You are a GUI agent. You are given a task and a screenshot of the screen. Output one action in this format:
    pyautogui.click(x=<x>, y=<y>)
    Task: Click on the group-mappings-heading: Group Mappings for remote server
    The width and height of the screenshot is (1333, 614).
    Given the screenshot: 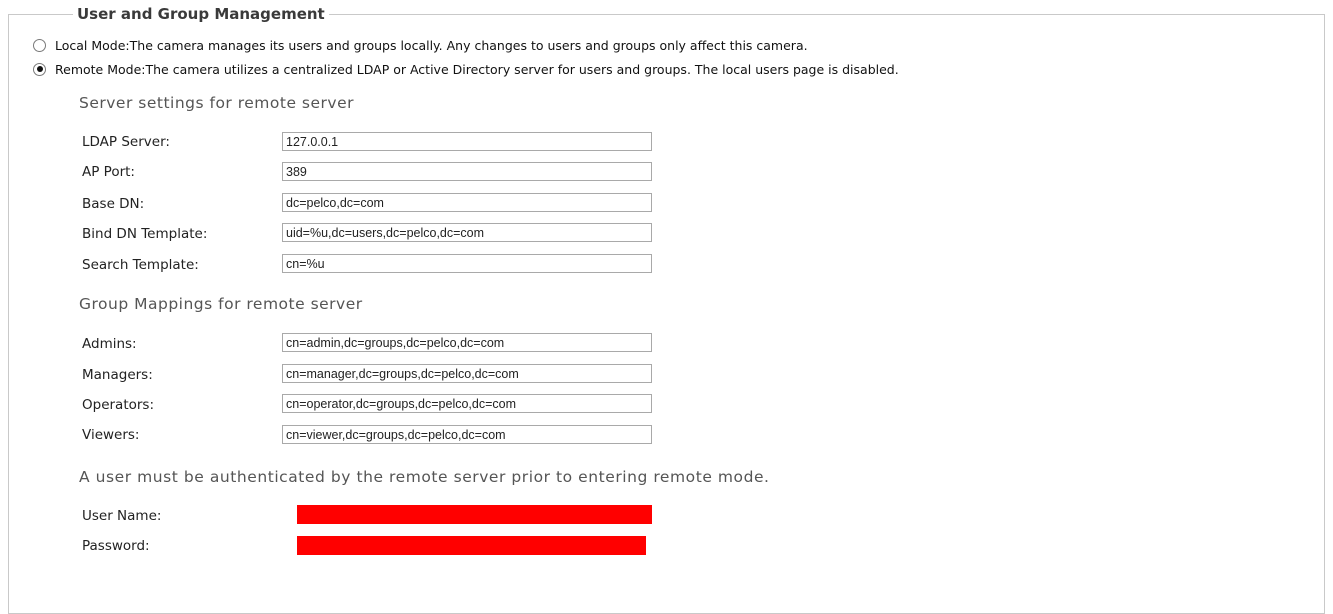 What is the action you would take?
    pyautogui.click(x=221, y=304)
    